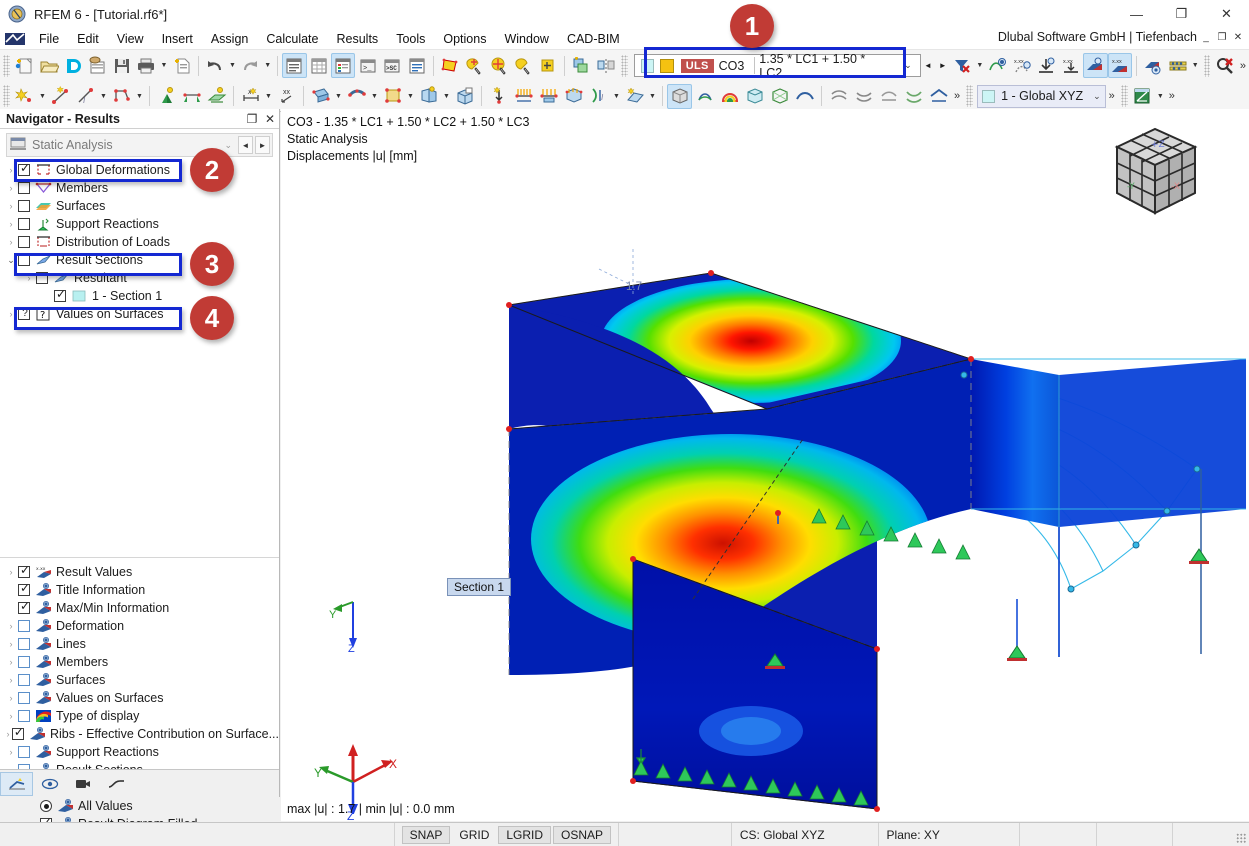  I want to click on line-load-button, so click(548, 96).